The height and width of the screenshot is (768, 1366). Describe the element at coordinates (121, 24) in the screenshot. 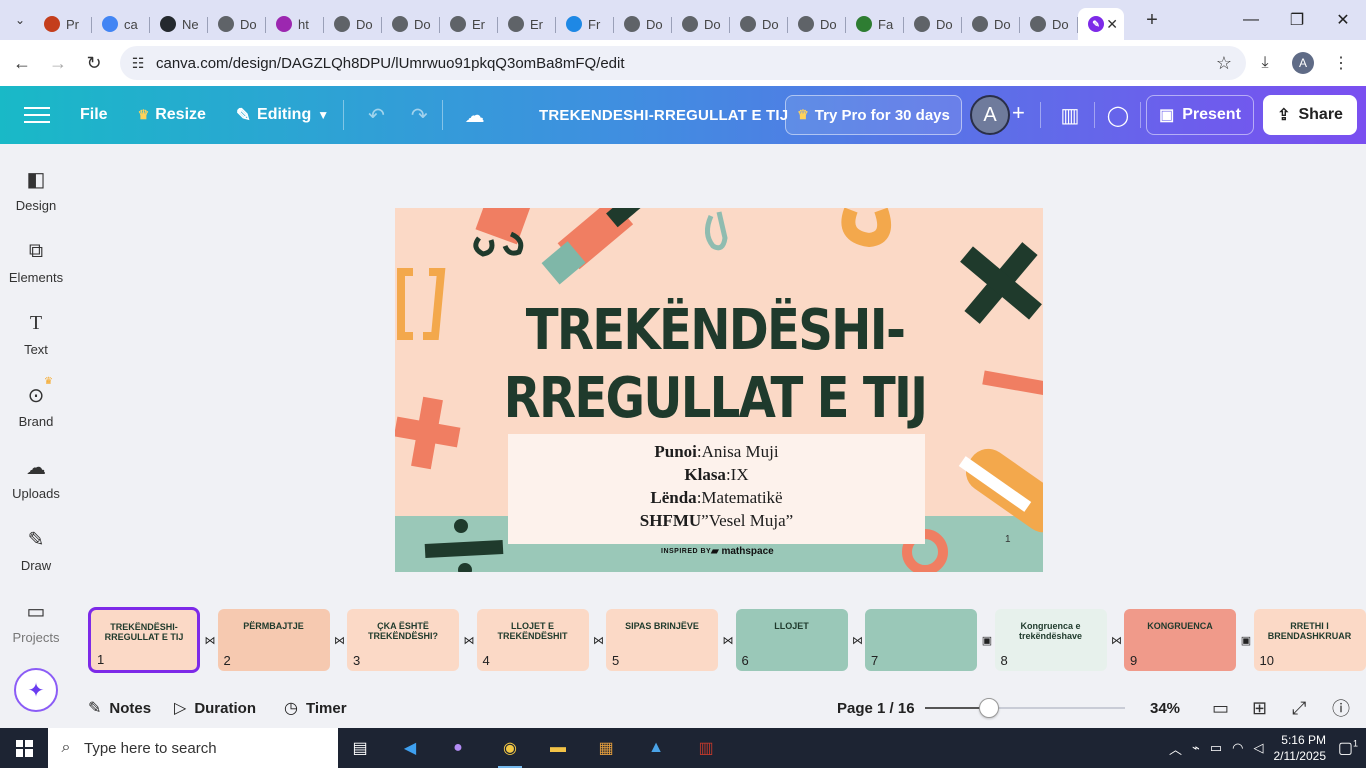

I see `browser-tab: ca` at that location.